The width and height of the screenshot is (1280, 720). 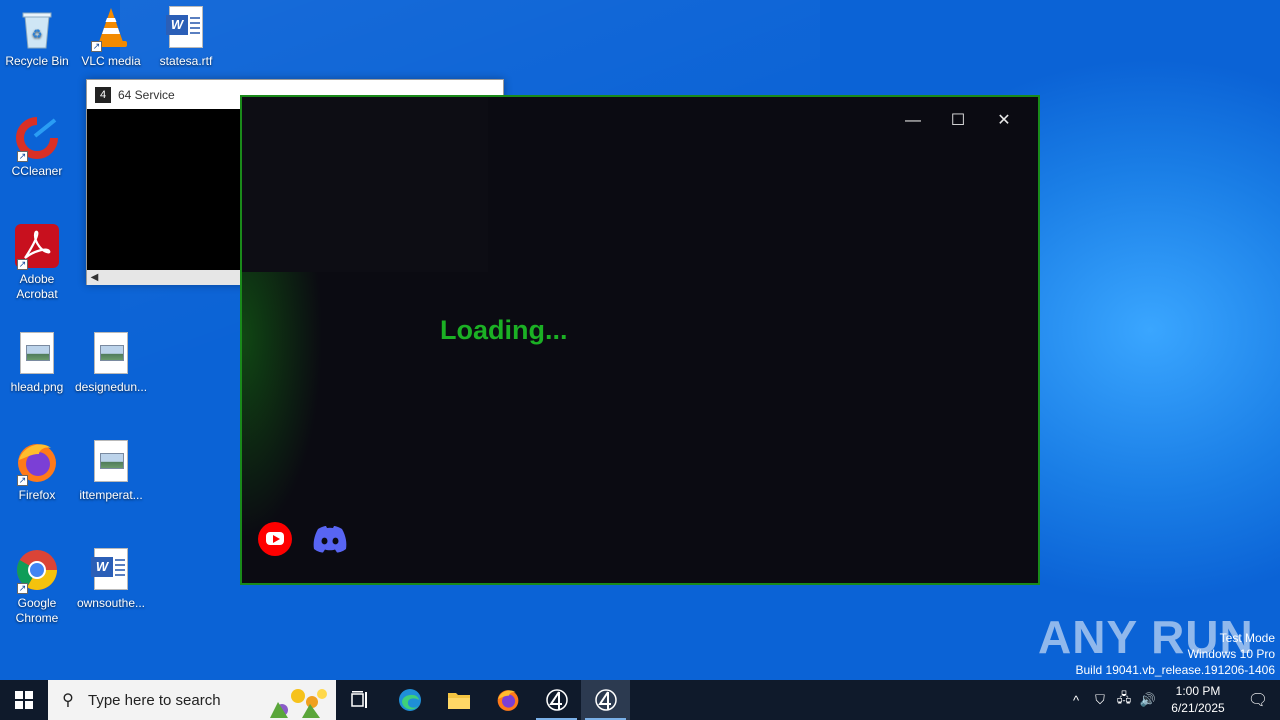 I want to click on firefox-icon, so click(x=507, y=700).